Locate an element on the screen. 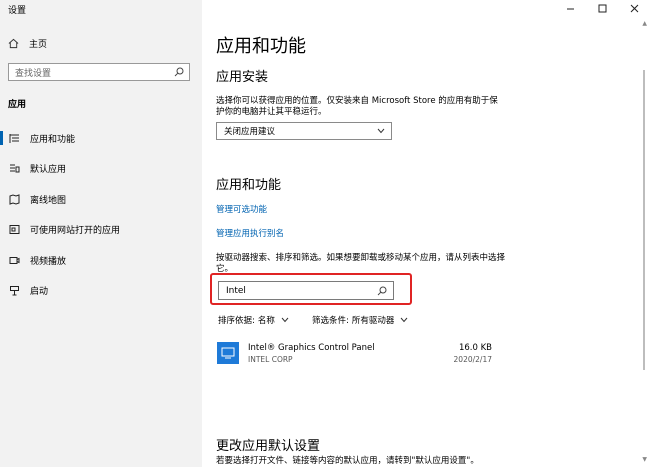 This screenshot has width=650, height=467. maximize-button is located at coordinates (602, 8).